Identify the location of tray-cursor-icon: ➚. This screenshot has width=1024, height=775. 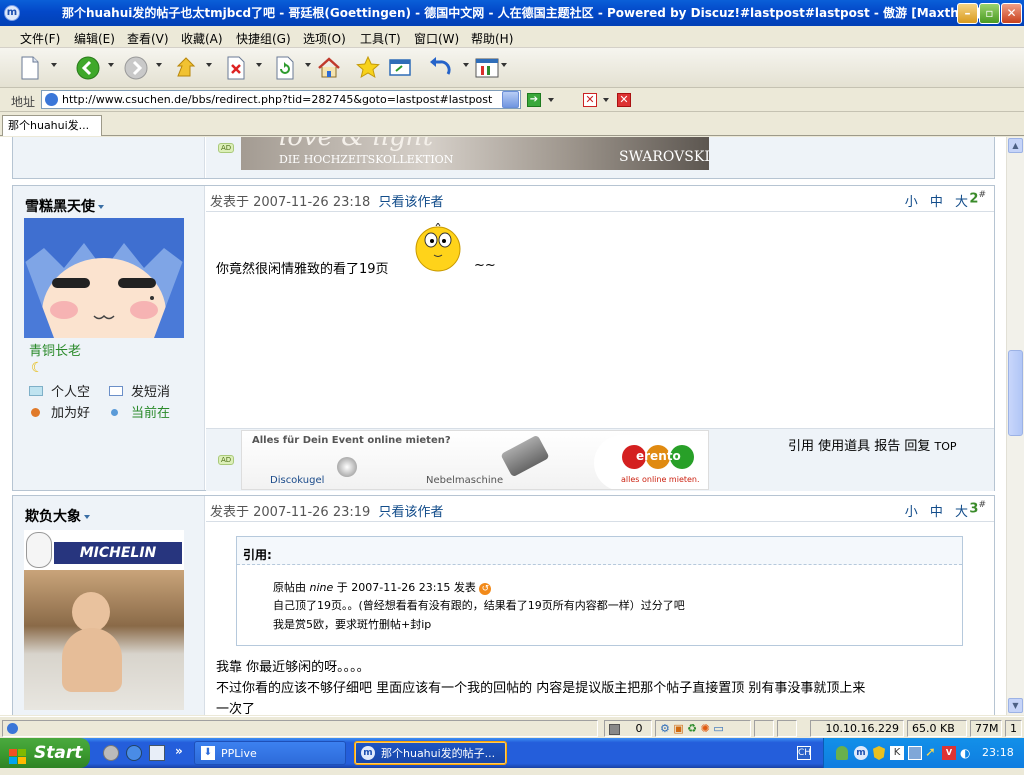
(932, 753).